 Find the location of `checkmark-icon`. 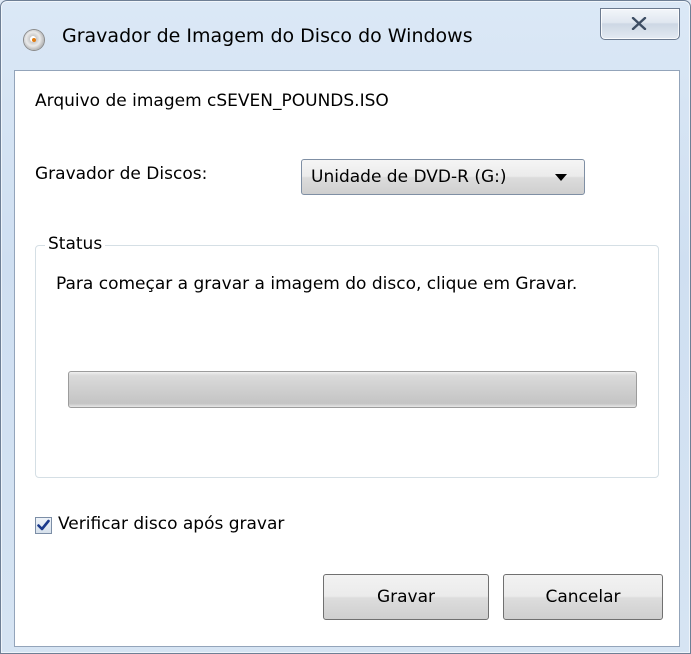

checkmark-icon is located at coordinates (43, 525).